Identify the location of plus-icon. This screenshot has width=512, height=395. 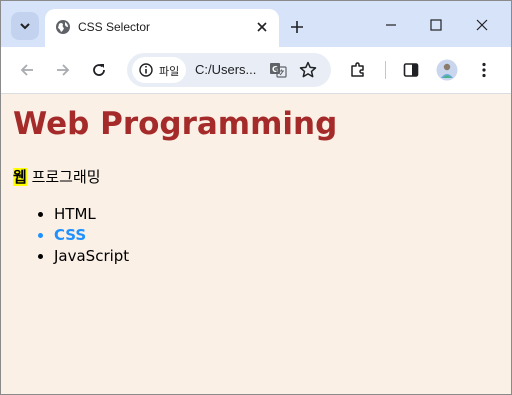
(297, 27).